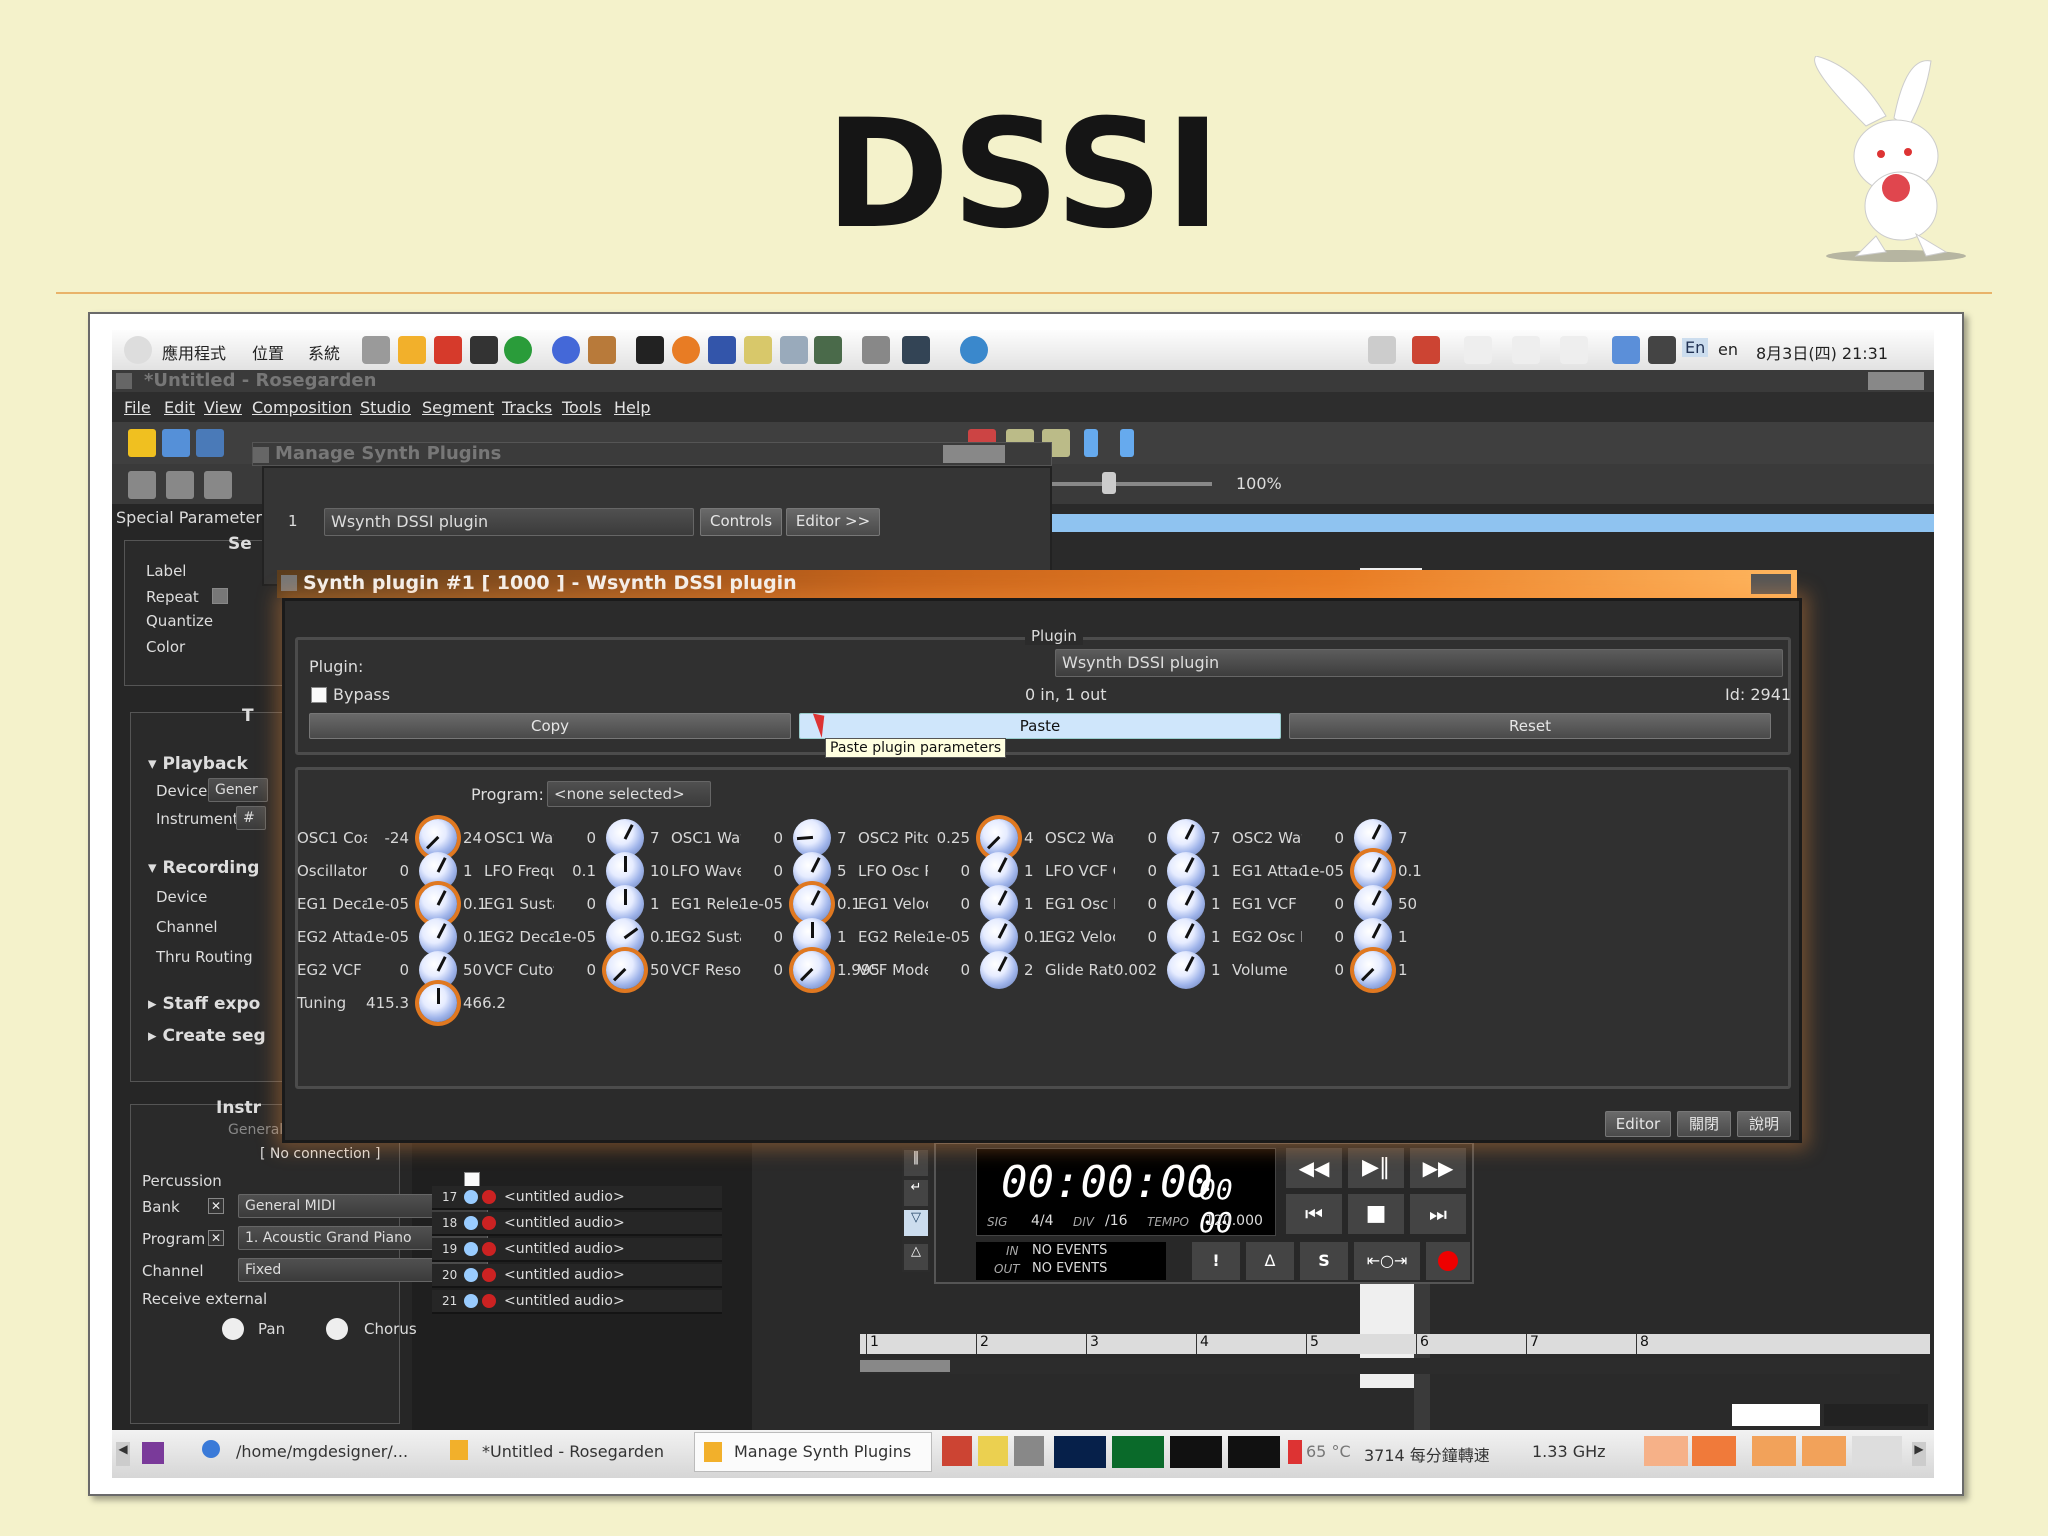 This screenshot has height=1536, width=2048. What do you see at coordinates (916, 350) in the screenshot?
I see `pen-icon` at bounding box center [916, 350].